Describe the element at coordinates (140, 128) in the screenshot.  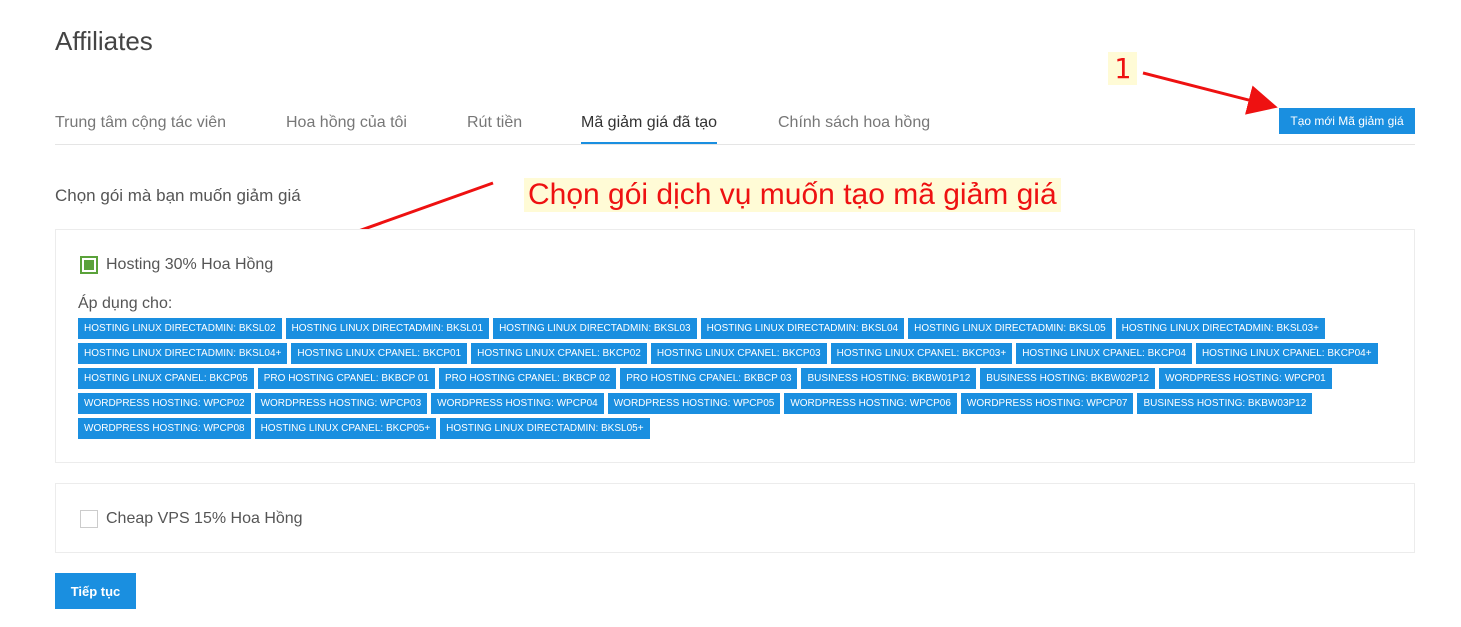
I see `tab-affiliate-center: Trung tâm cộng tác viên` at that location.